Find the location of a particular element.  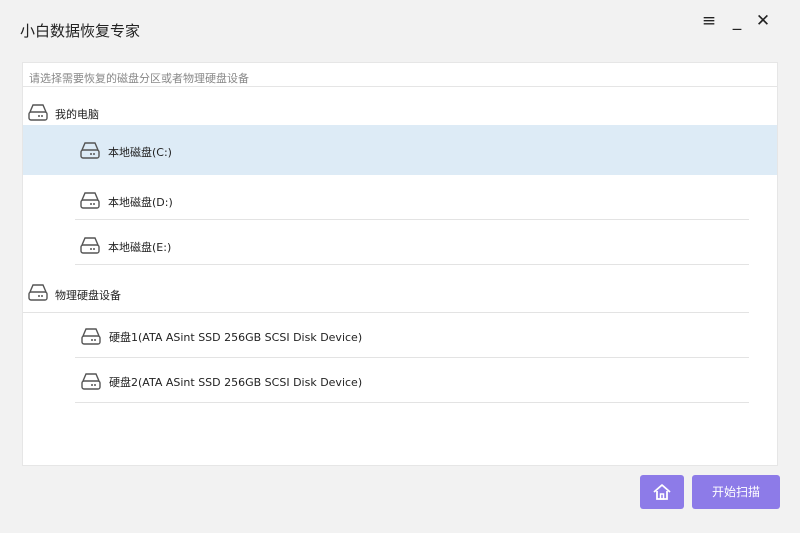

drive-e-row: 本地磁盘(E:) is located at coordinates (412, 242).